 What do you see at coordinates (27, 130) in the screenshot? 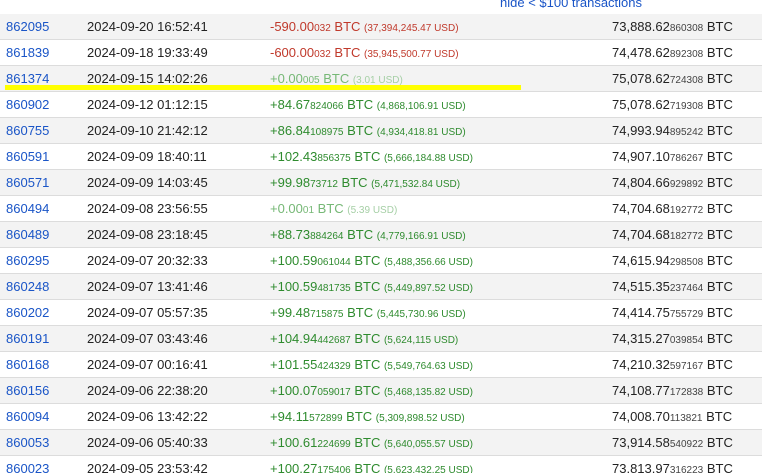
I see `block-height-link: 860755` at bounding box center [27, 130].